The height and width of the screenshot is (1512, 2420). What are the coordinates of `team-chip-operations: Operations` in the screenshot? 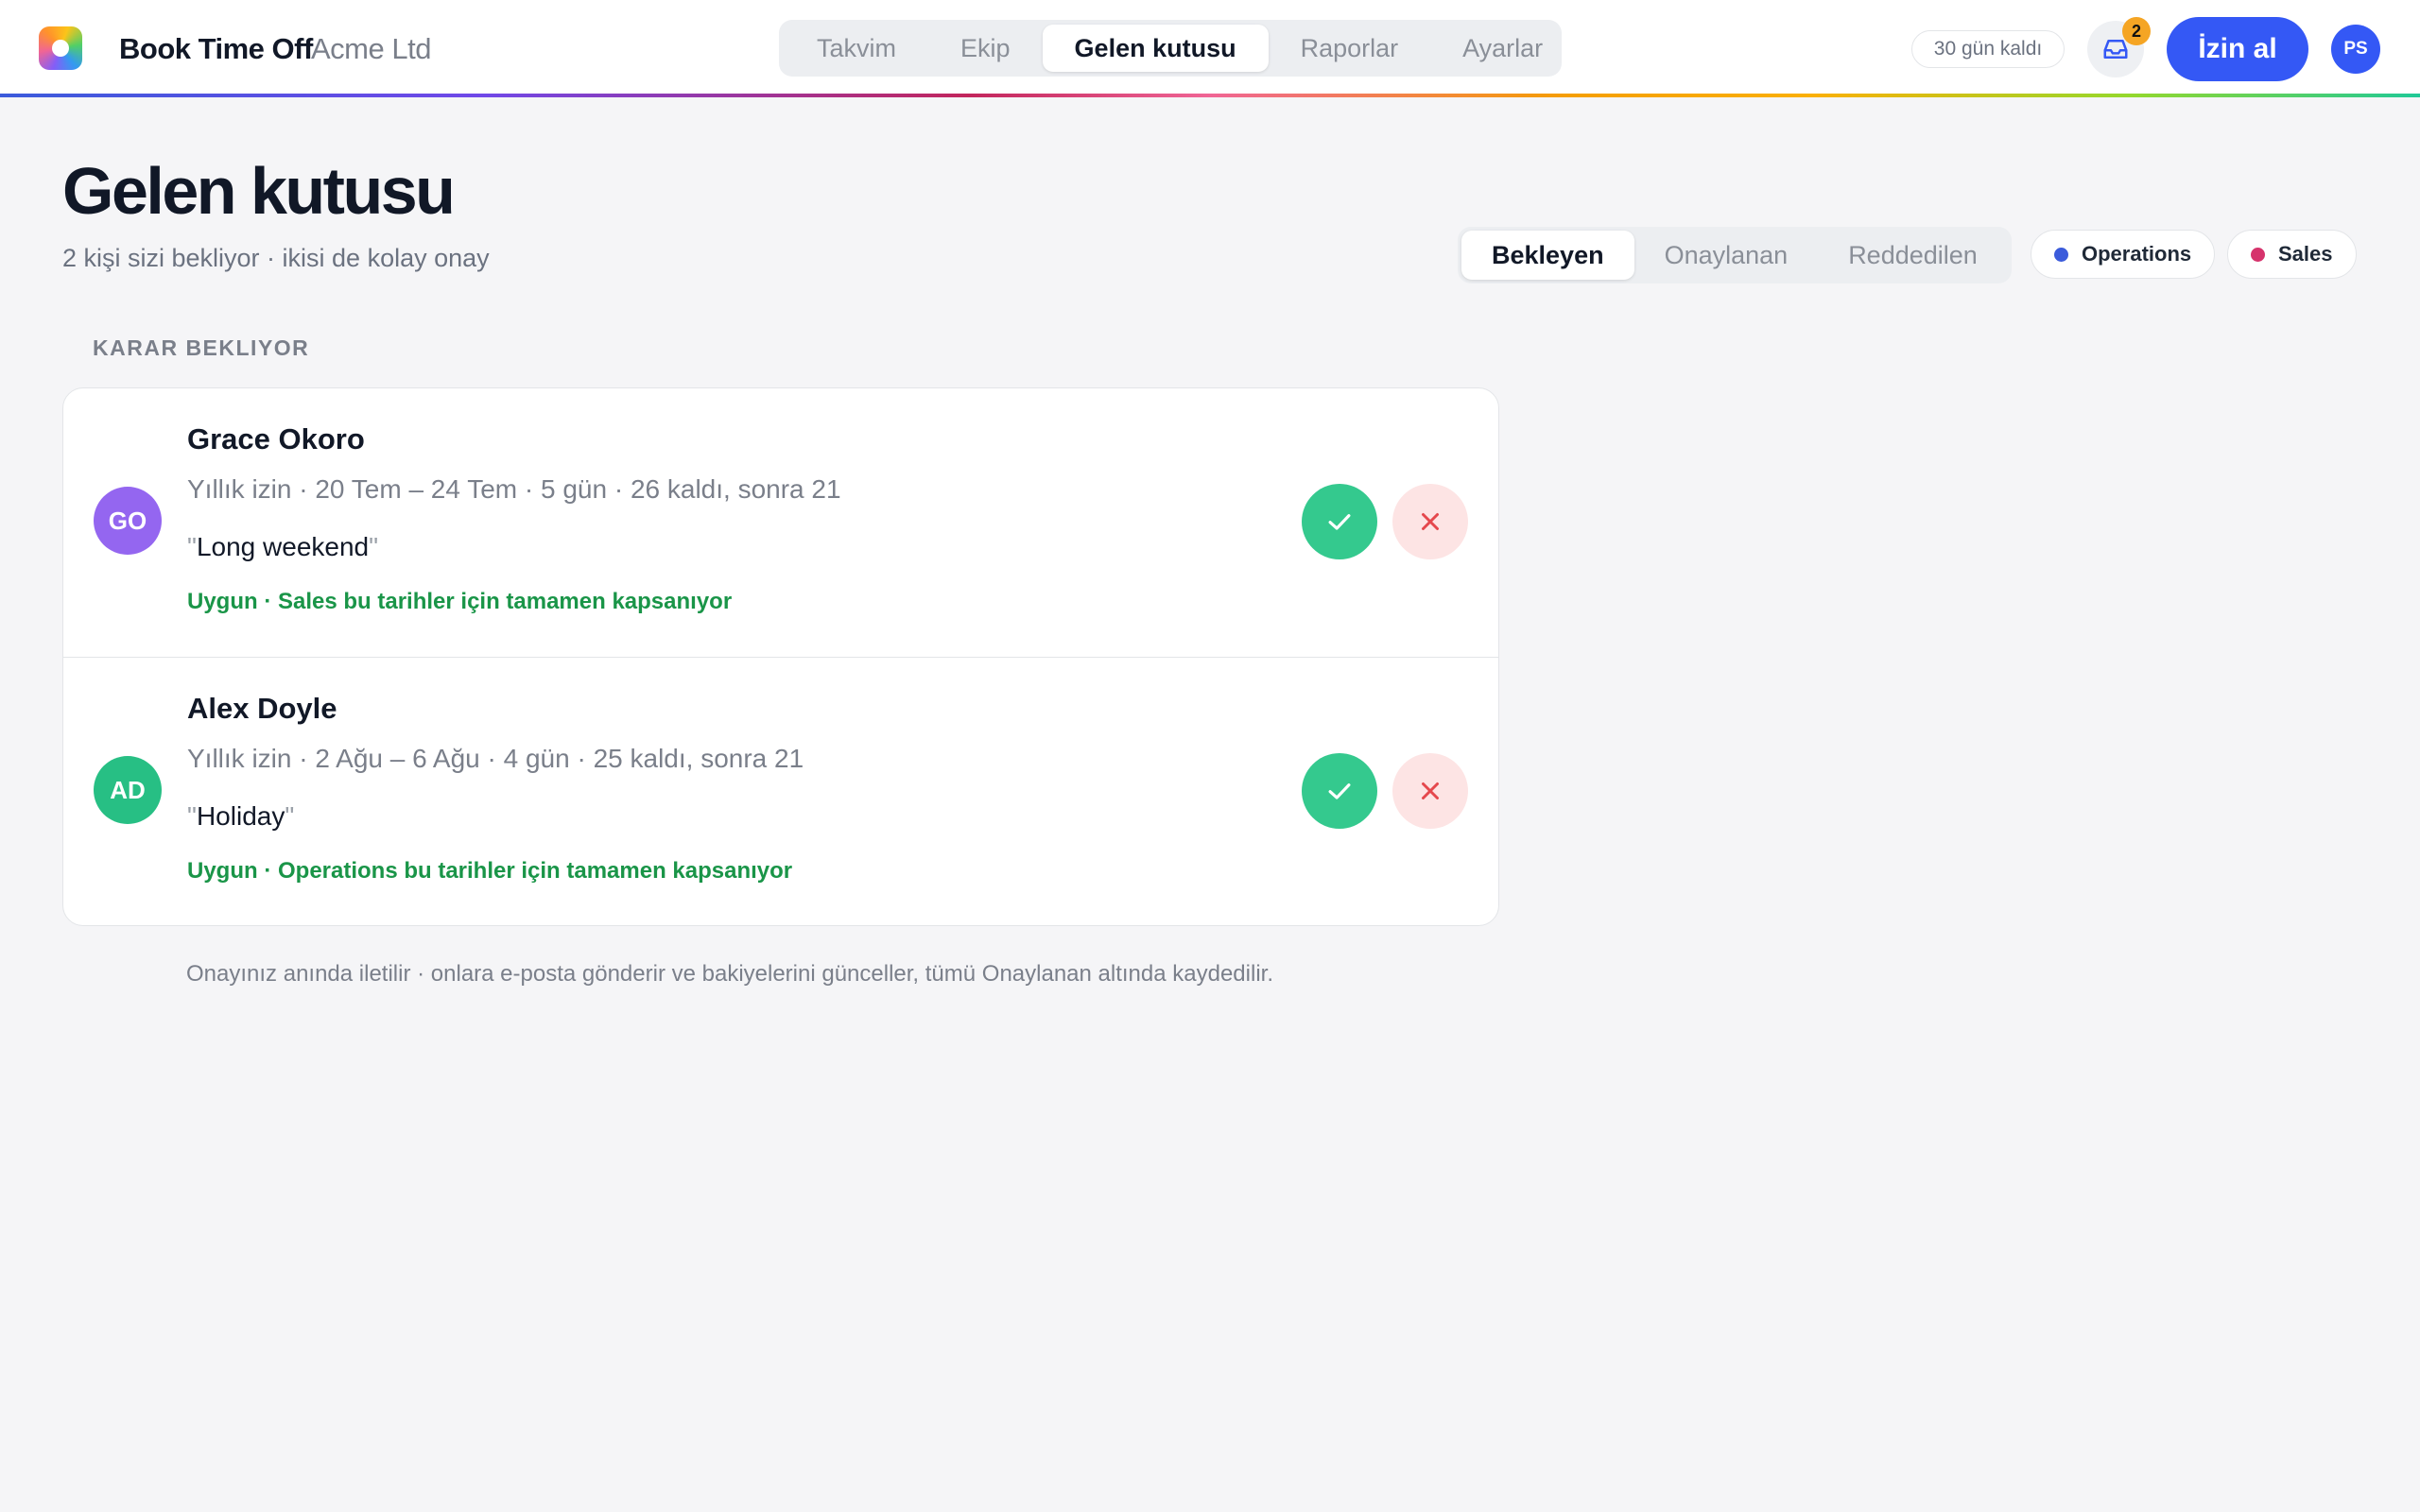 It's located at (2124, 254).